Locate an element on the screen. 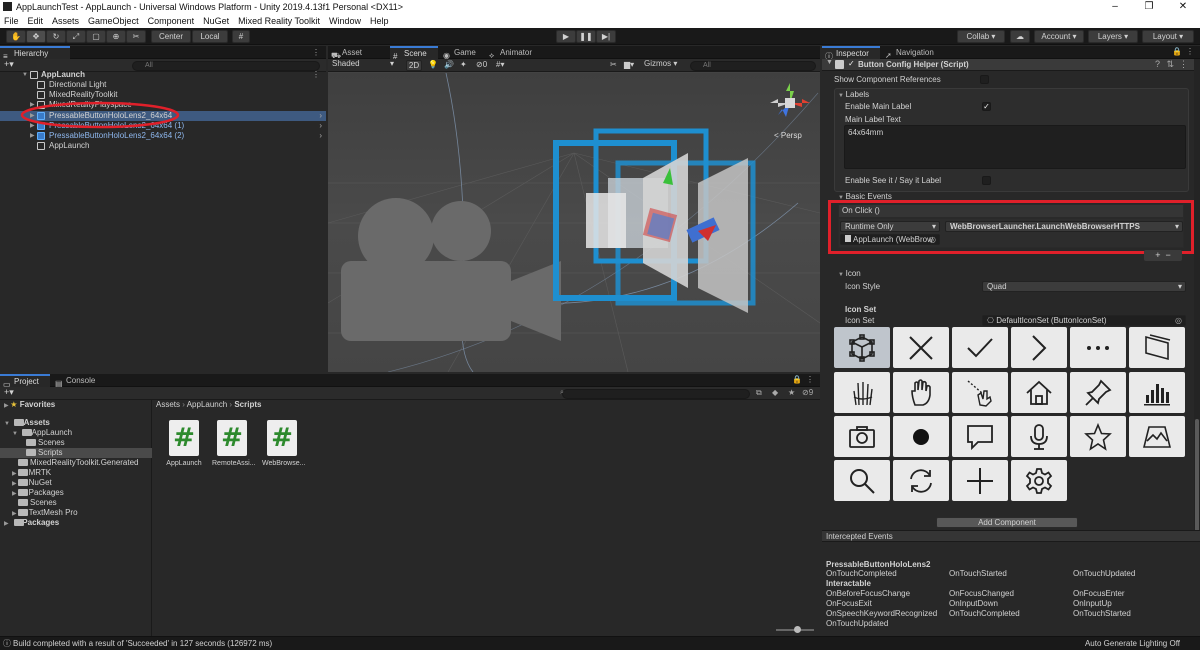 Image resolution: width=1200 pixels, height=650 pixels. component-header: ▼ ✓ Button Config Helper (Script) ? ⇅ ⋮ is located at coordinates (1008, 65).